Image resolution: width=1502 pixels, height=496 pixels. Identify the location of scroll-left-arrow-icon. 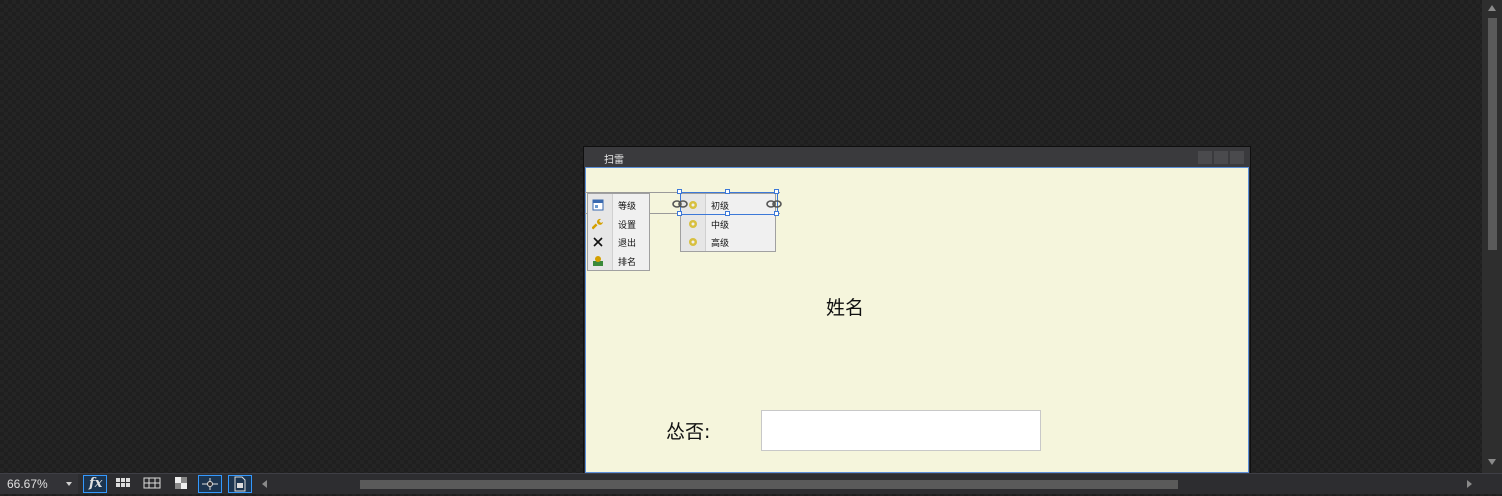
(264, 484).